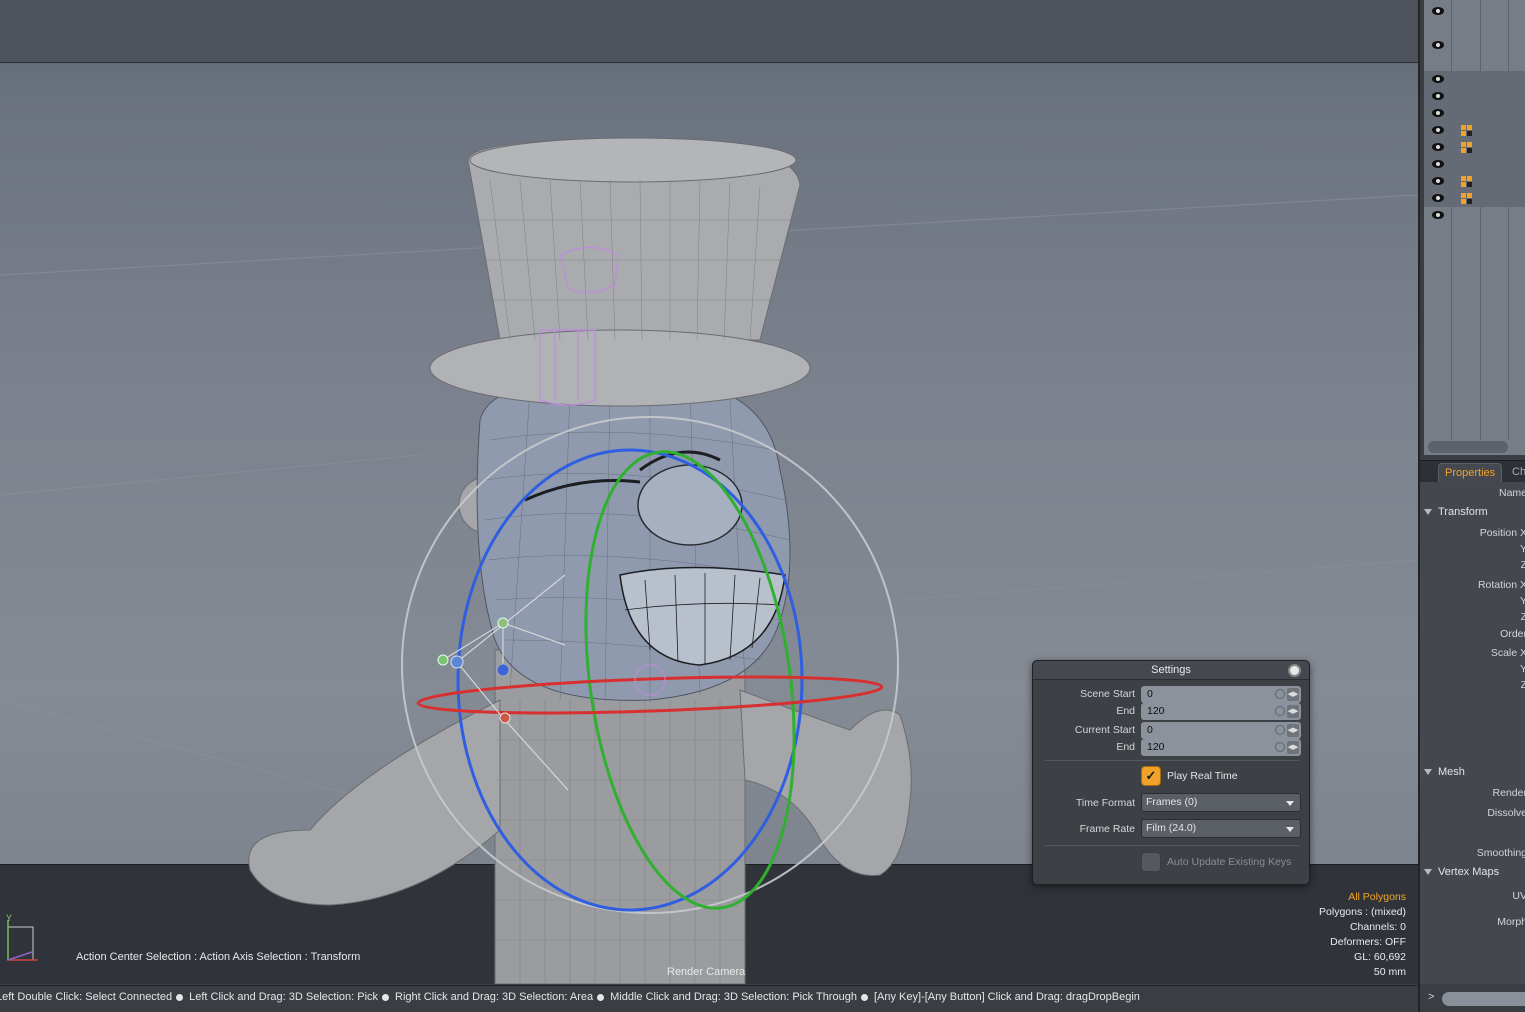 Image resolution: width=1525 pixels, height=1012 pixels. Describe the element at coordinates (706, 972) in the screenshot. I see `camera-label: Render Camera` at that location.